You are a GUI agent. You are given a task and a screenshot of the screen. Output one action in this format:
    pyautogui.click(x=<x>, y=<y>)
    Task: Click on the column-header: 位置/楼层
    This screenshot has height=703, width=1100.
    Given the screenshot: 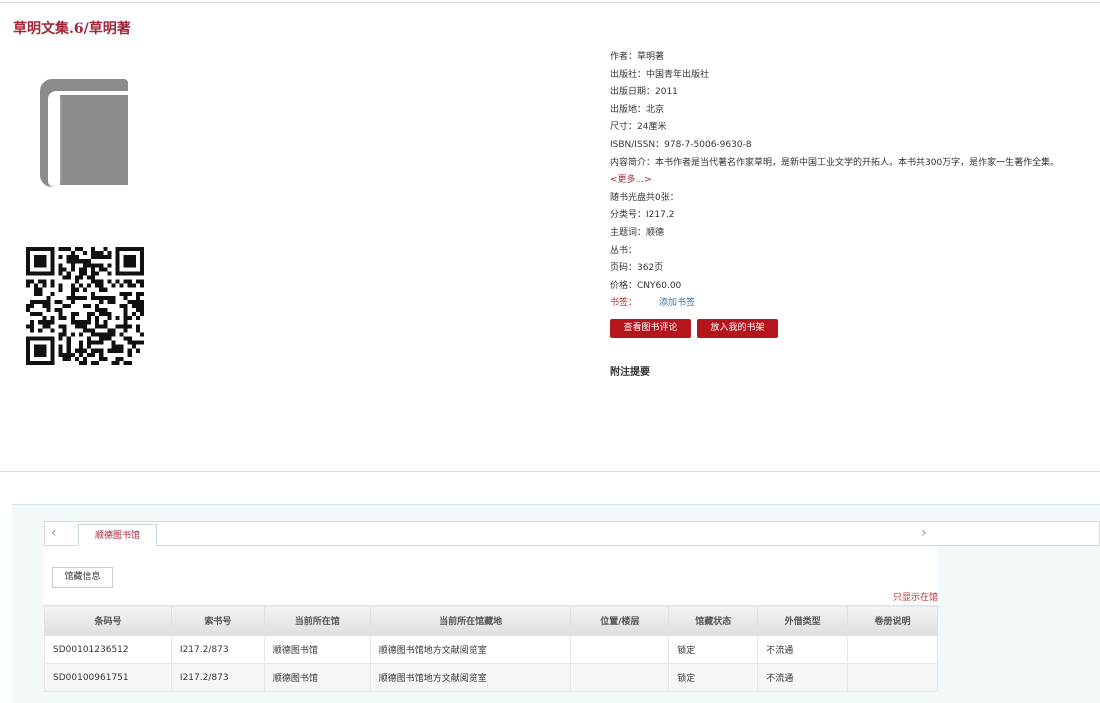 What is the action you would take?
    pyautogui.click(x=620, y=620)
    